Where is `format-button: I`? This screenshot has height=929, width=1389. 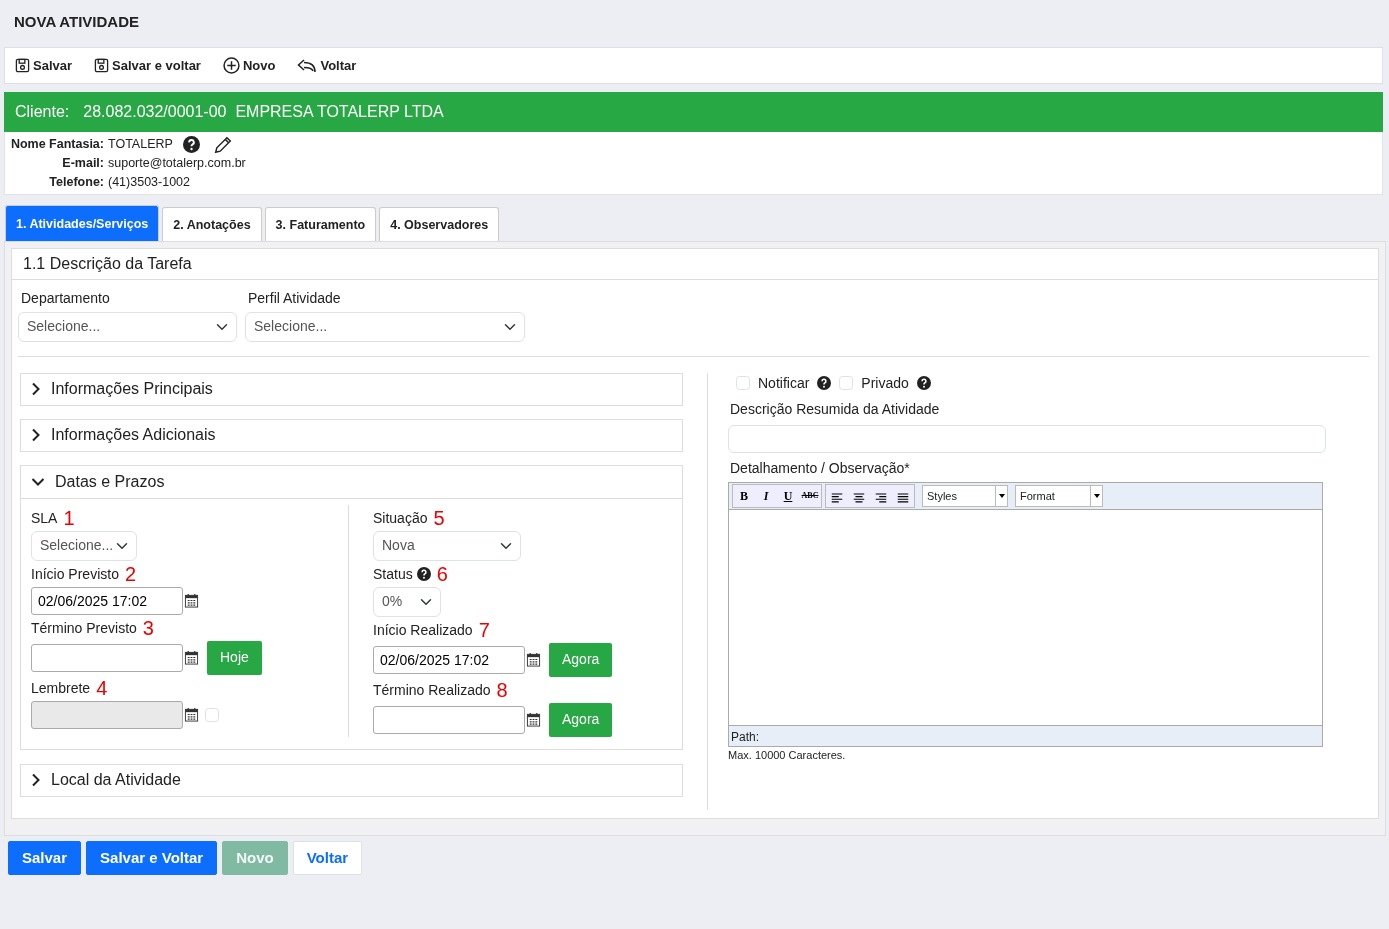
format-button: I is located at coordinates (766, 495).